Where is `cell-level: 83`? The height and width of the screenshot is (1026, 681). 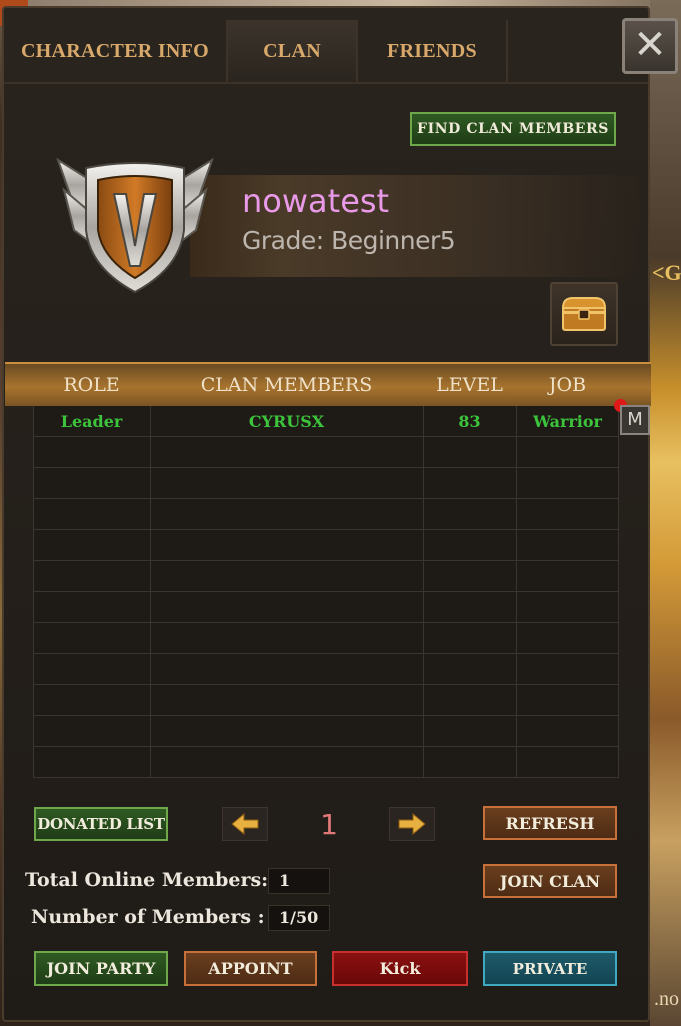
cell-level: 83 is located at coordinates (469, 421).